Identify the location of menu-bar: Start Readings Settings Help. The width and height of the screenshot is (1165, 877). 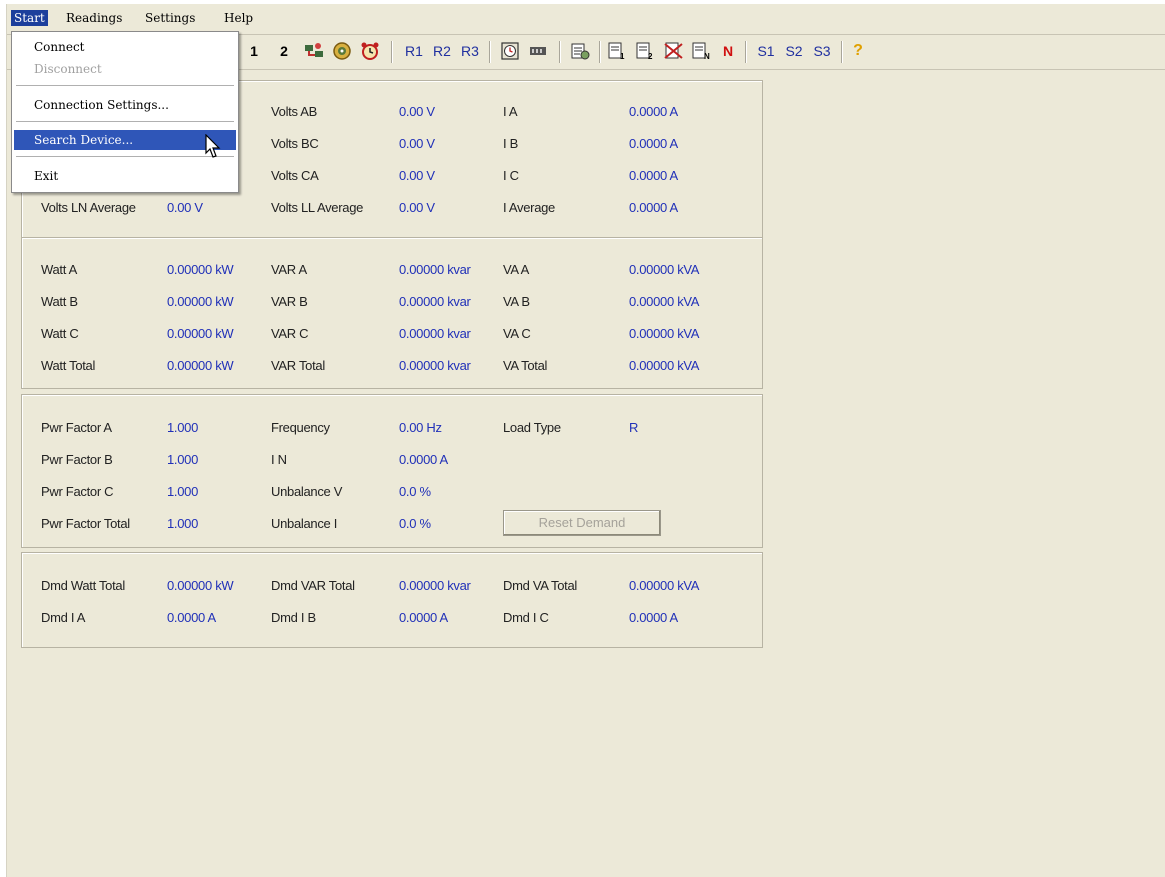
(586, 17).